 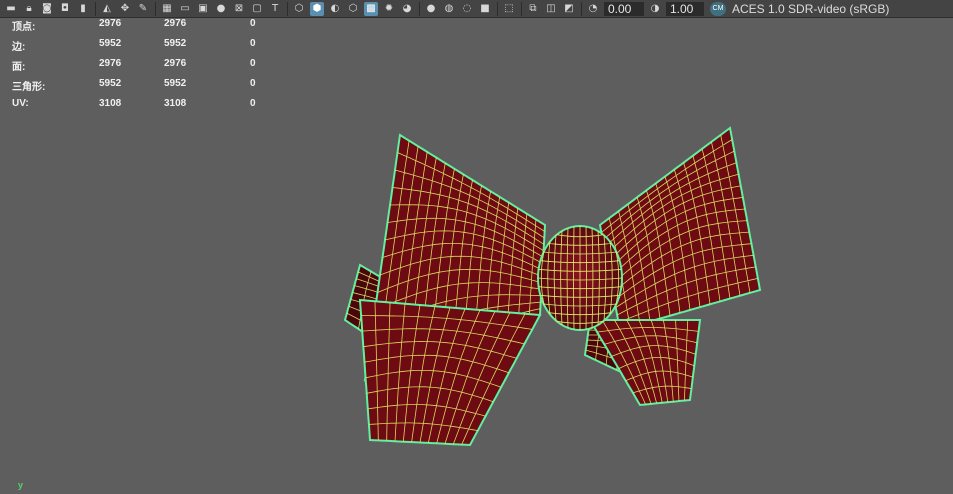 I want to click on bow-right-loop, so click(x=680, y=229).